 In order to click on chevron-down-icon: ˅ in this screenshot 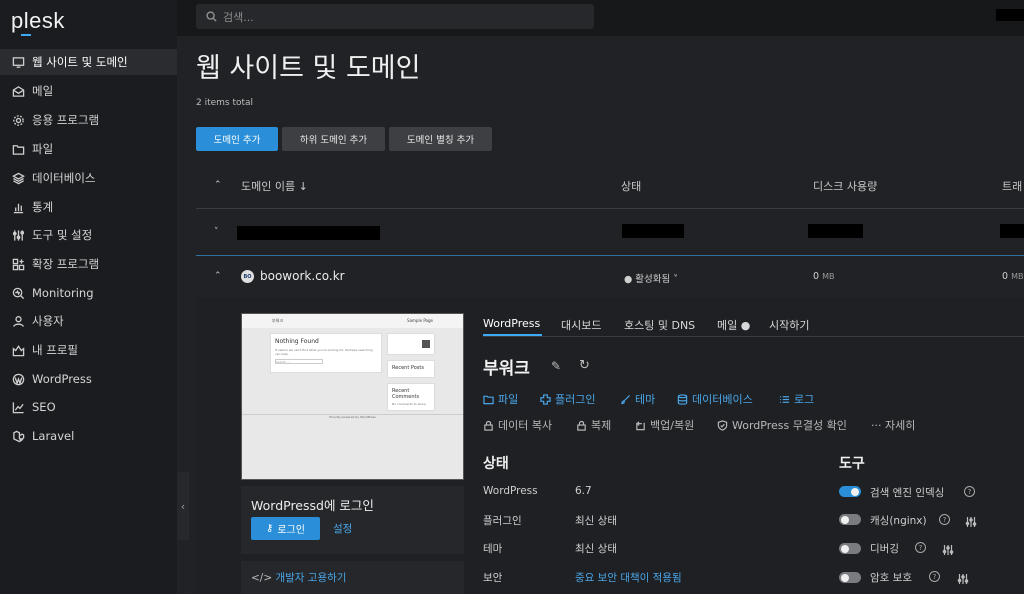, I will do `click(216, 232)`.